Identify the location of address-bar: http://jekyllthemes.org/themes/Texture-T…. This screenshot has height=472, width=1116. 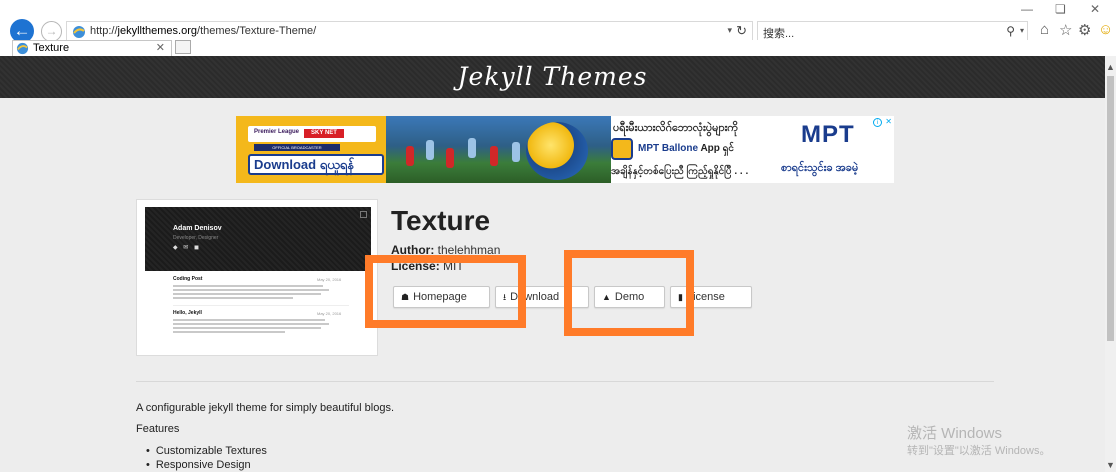
(409, 31).